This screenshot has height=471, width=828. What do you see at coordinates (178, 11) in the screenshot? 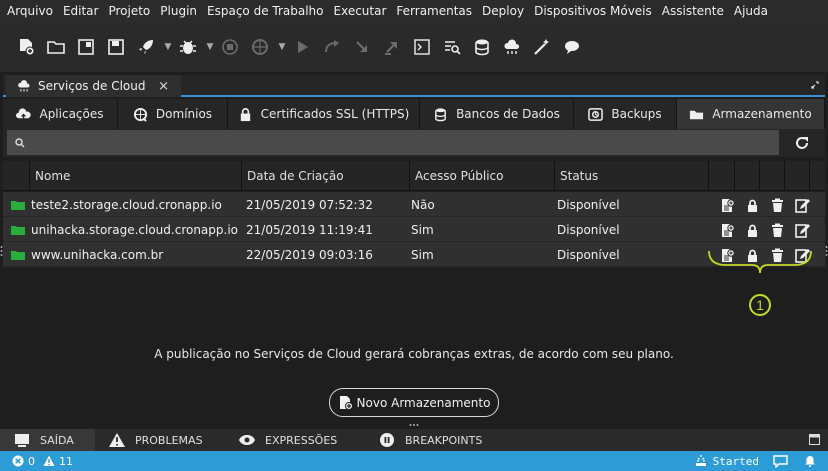
I see `menu-plugin: Plugin` at bounding box center [178, 11].